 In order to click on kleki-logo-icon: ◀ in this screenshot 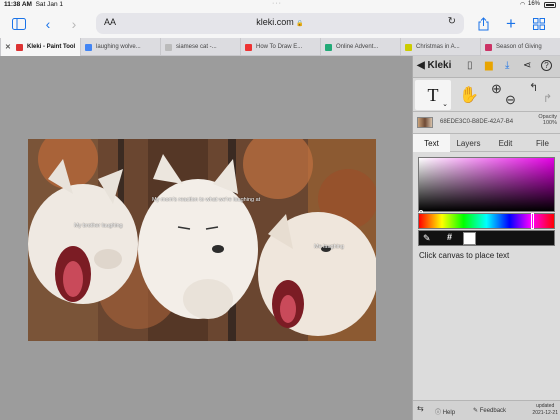, I will do `click(421, 65)`.